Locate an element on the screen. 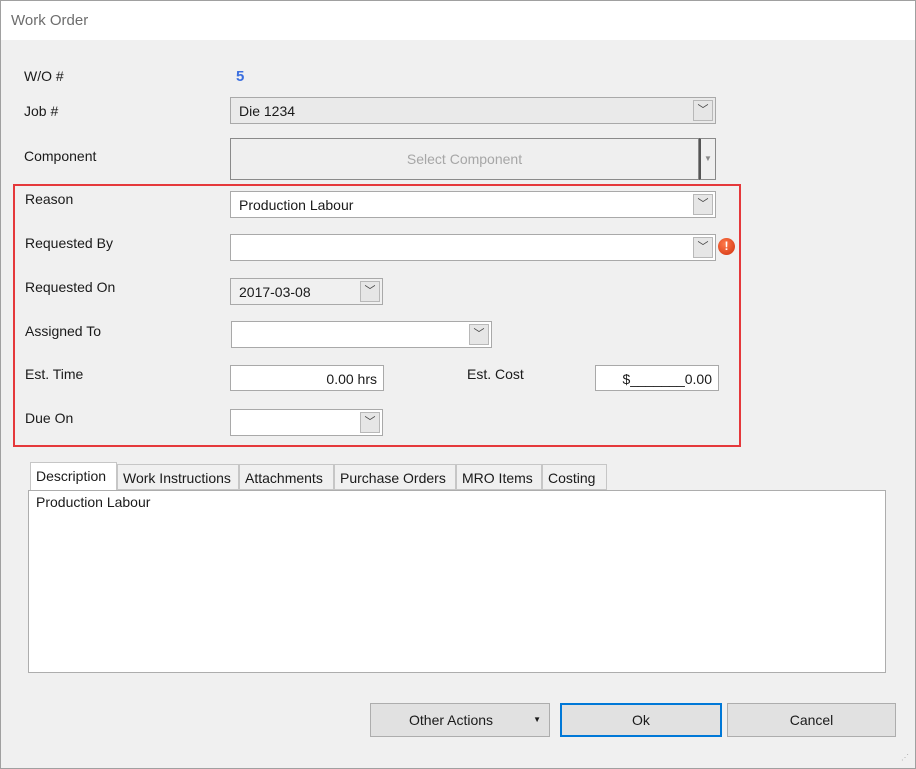  est-cost-label: Est. Cost is located at coordinates (495, 374).